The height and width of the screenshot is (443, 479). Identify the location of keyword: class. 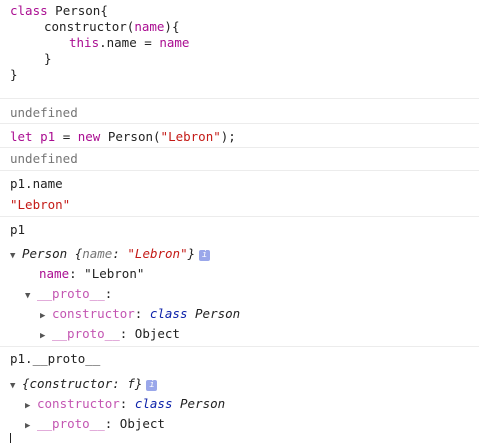
(29, 10).